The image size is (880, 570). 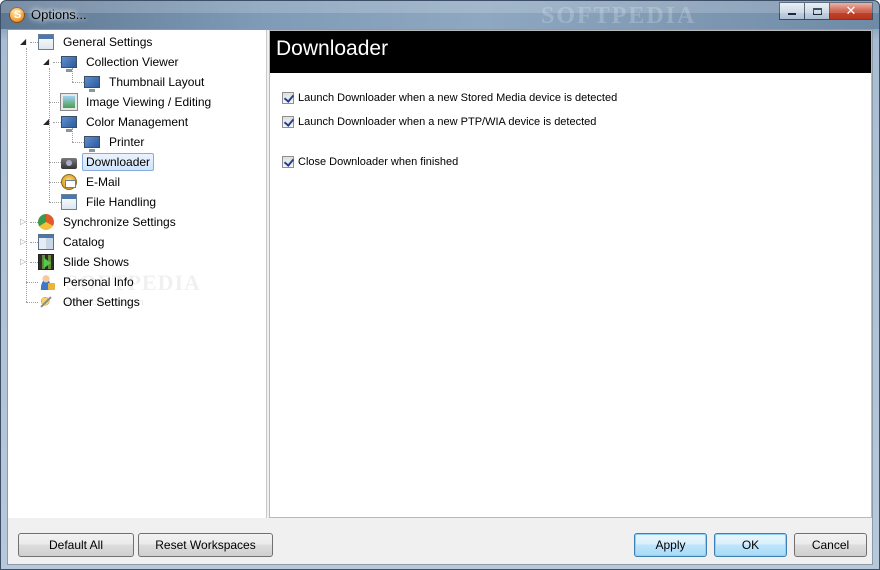 What do you see at coordinates (108, 42) in the screenshot?
I see `tree-item-label: General Settings` at bounding box center [108, 42].